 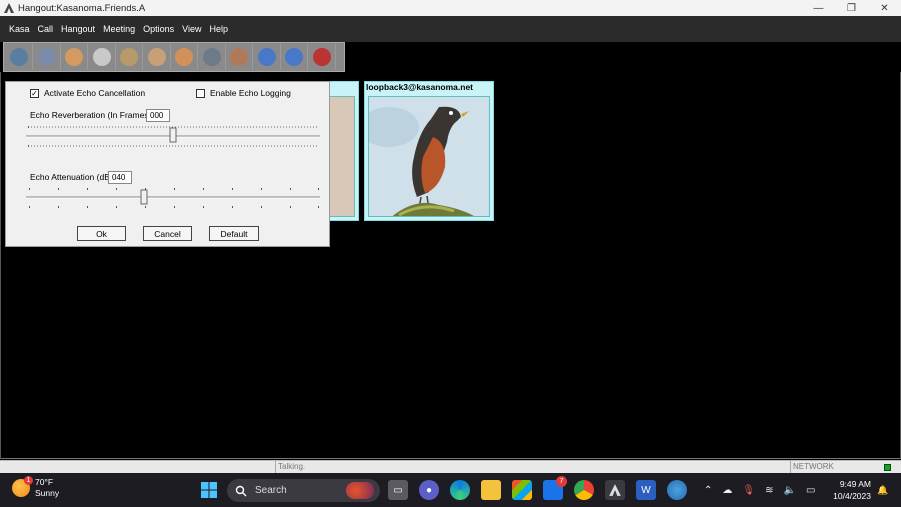 What do you see at coordinates (173, 198) in the screenshot?
I see `attenuation-slider` at bounding box center [173, 198].